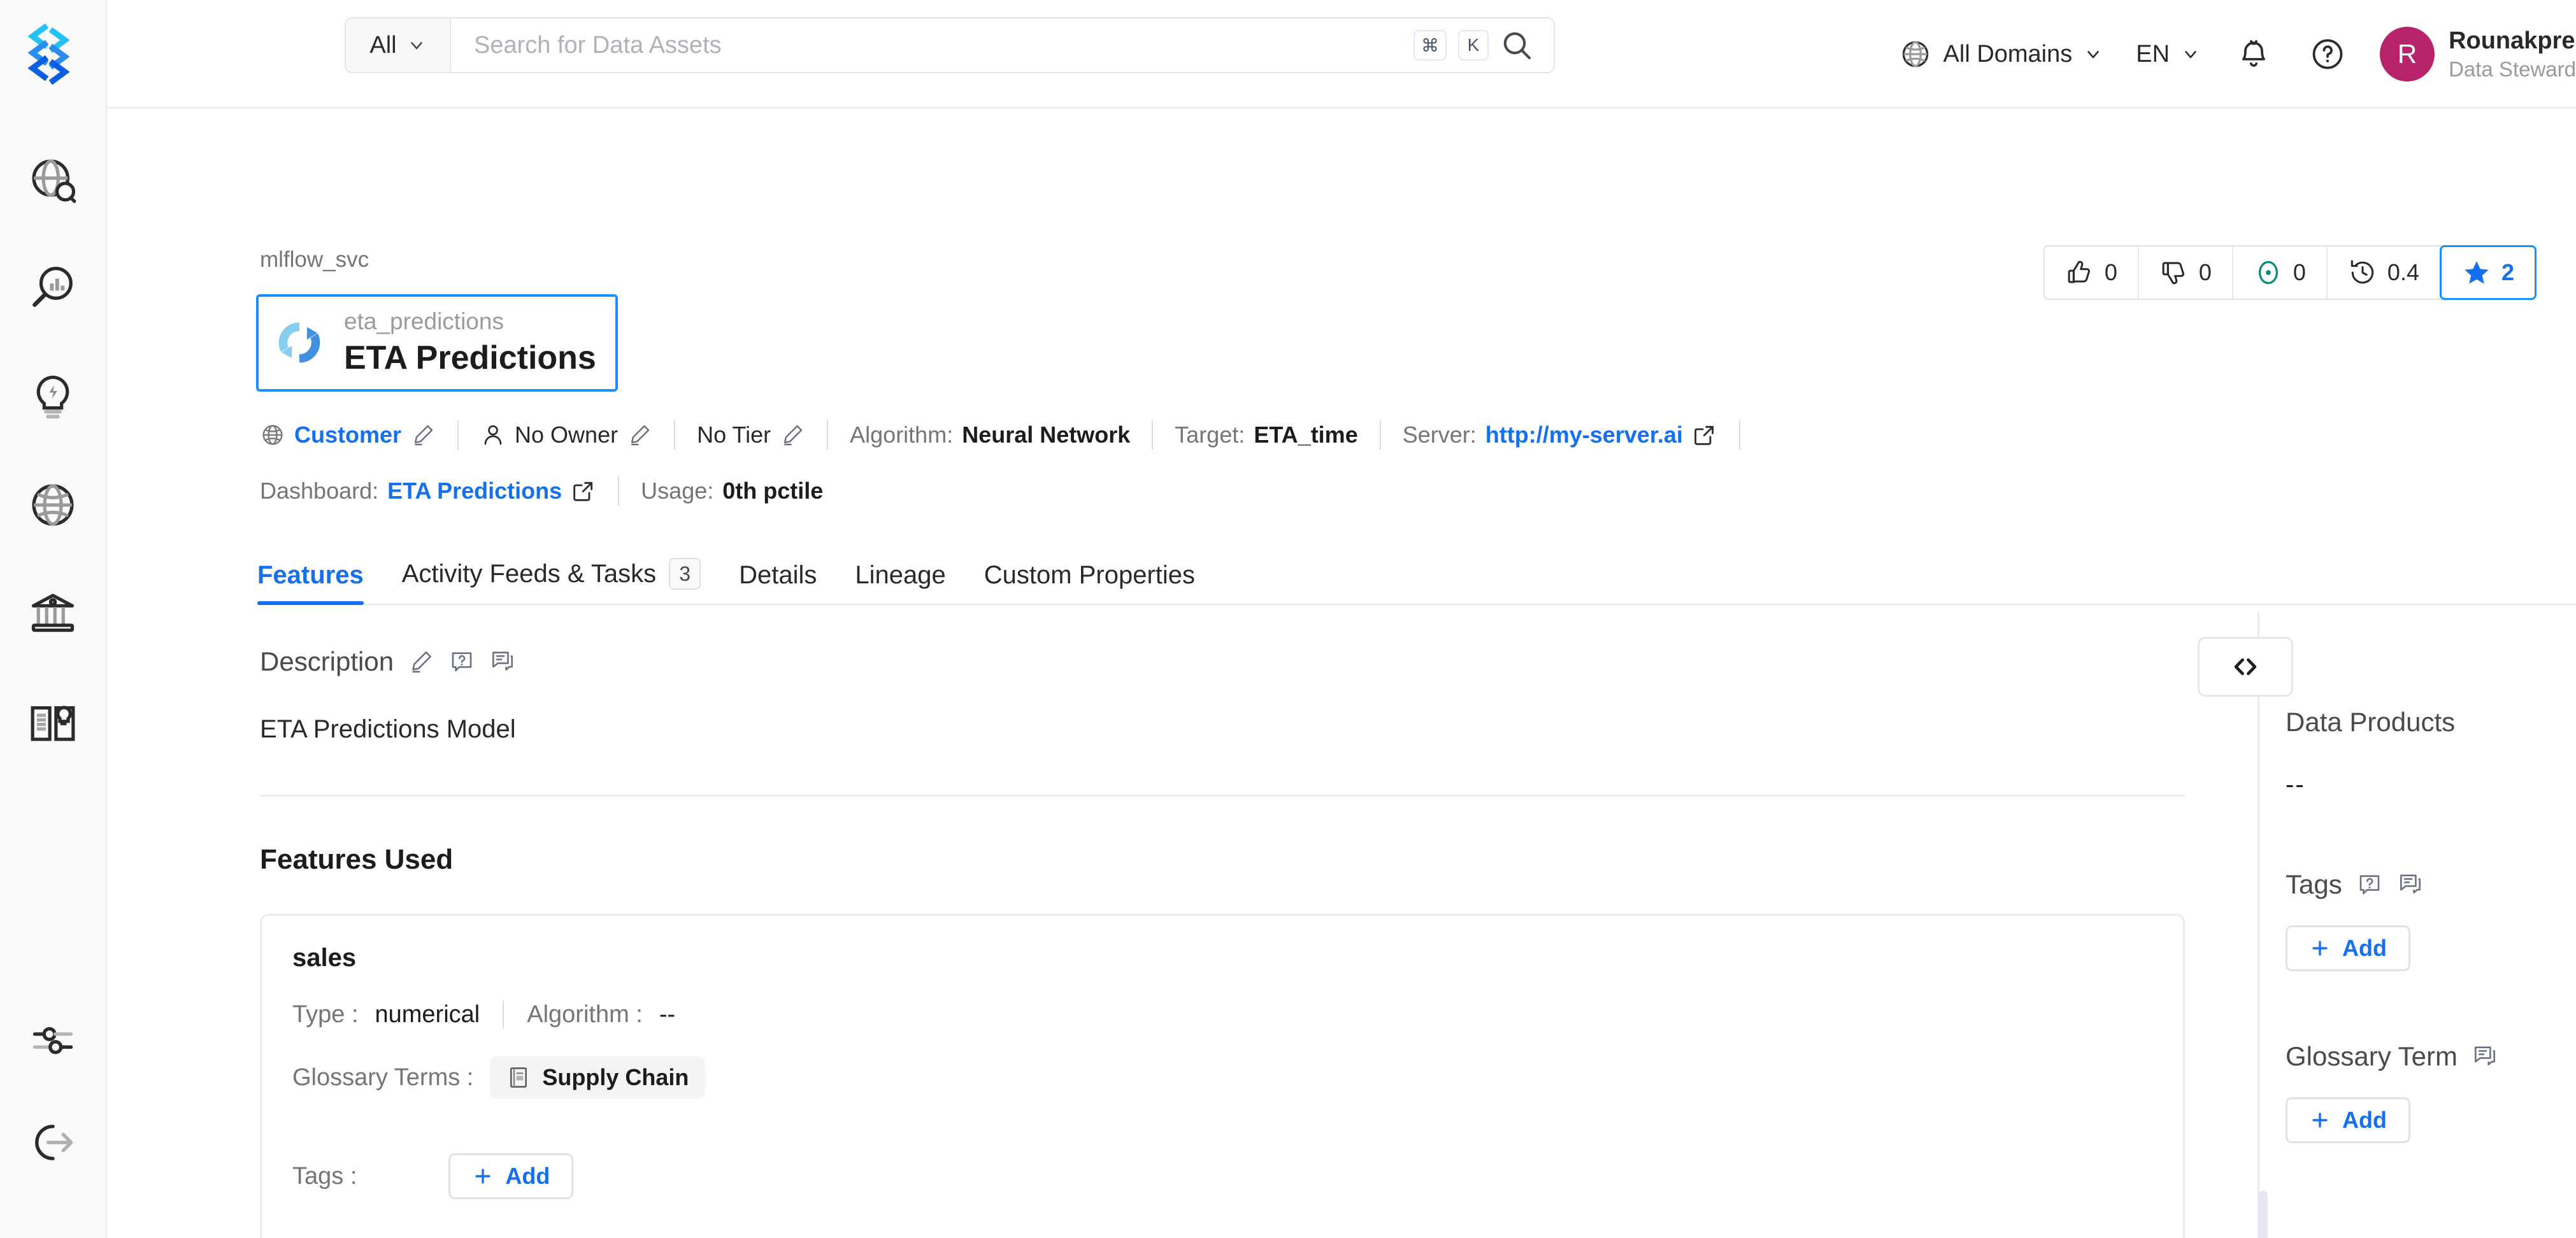 The height and width of the screenshot is (1238, 2576). I want to click on help-button, so click(2328, 54).